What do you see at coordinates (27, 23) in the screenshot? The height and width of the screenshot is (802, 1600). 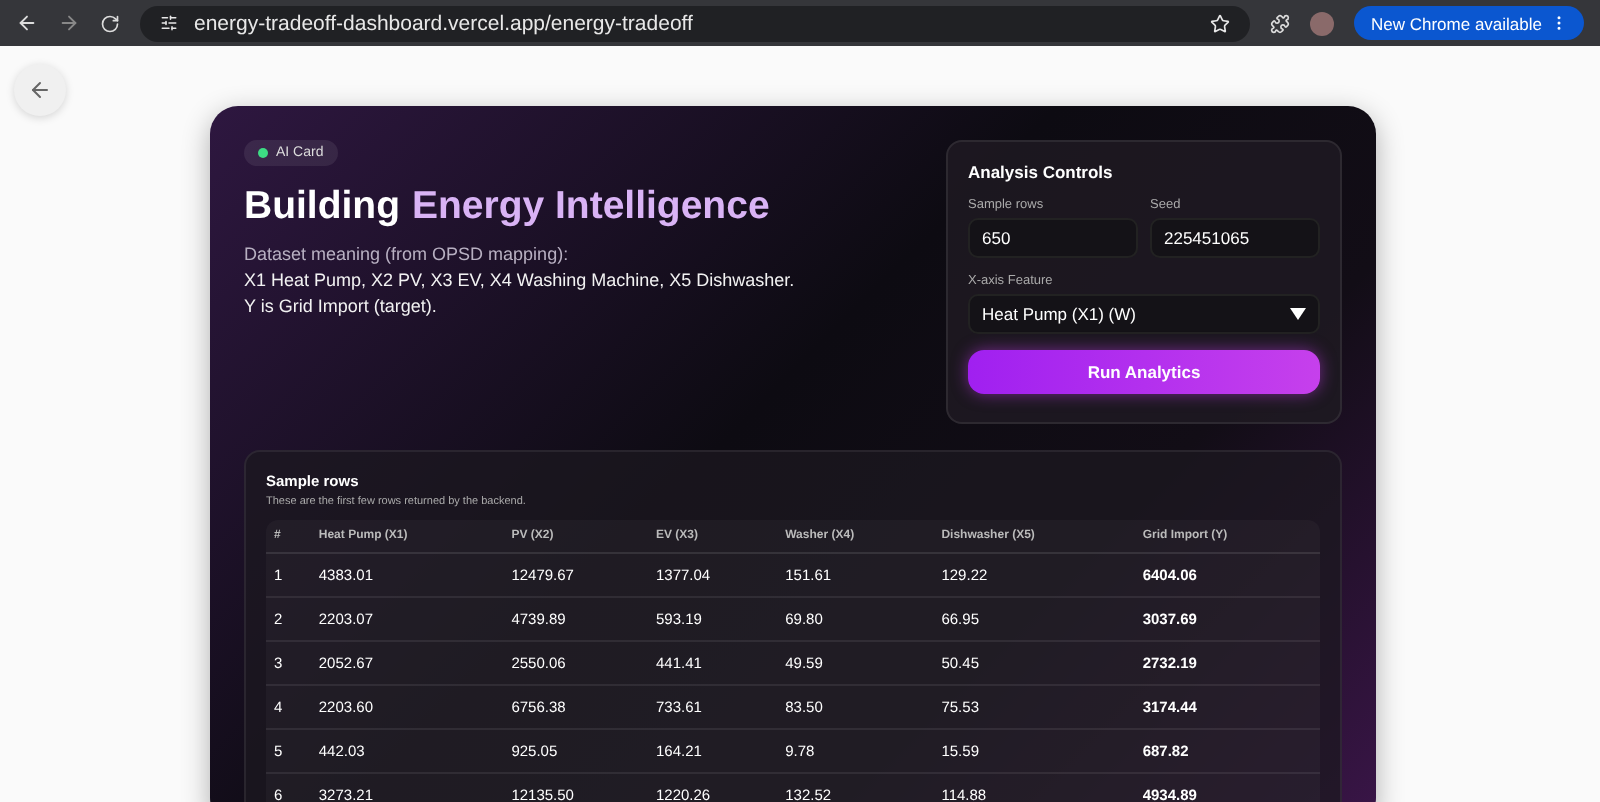 I see `back-icon` at bounding box center [27, 23].